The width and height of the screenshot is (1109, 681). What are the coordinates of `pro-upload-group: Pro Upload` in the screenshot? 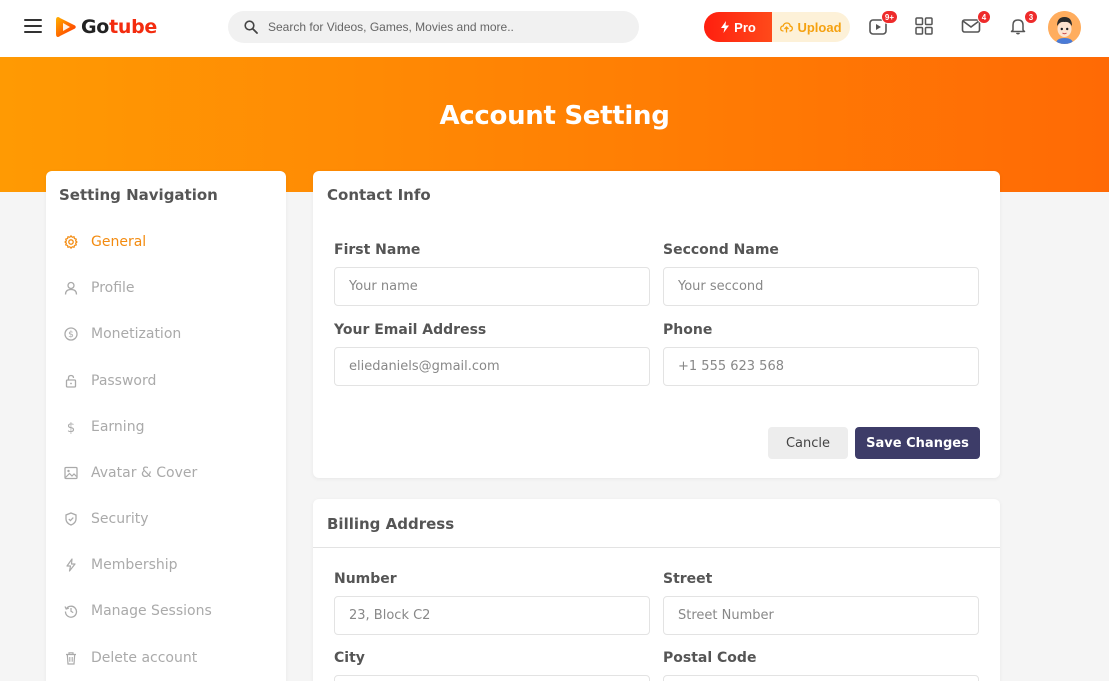 It's located at (777, 27).